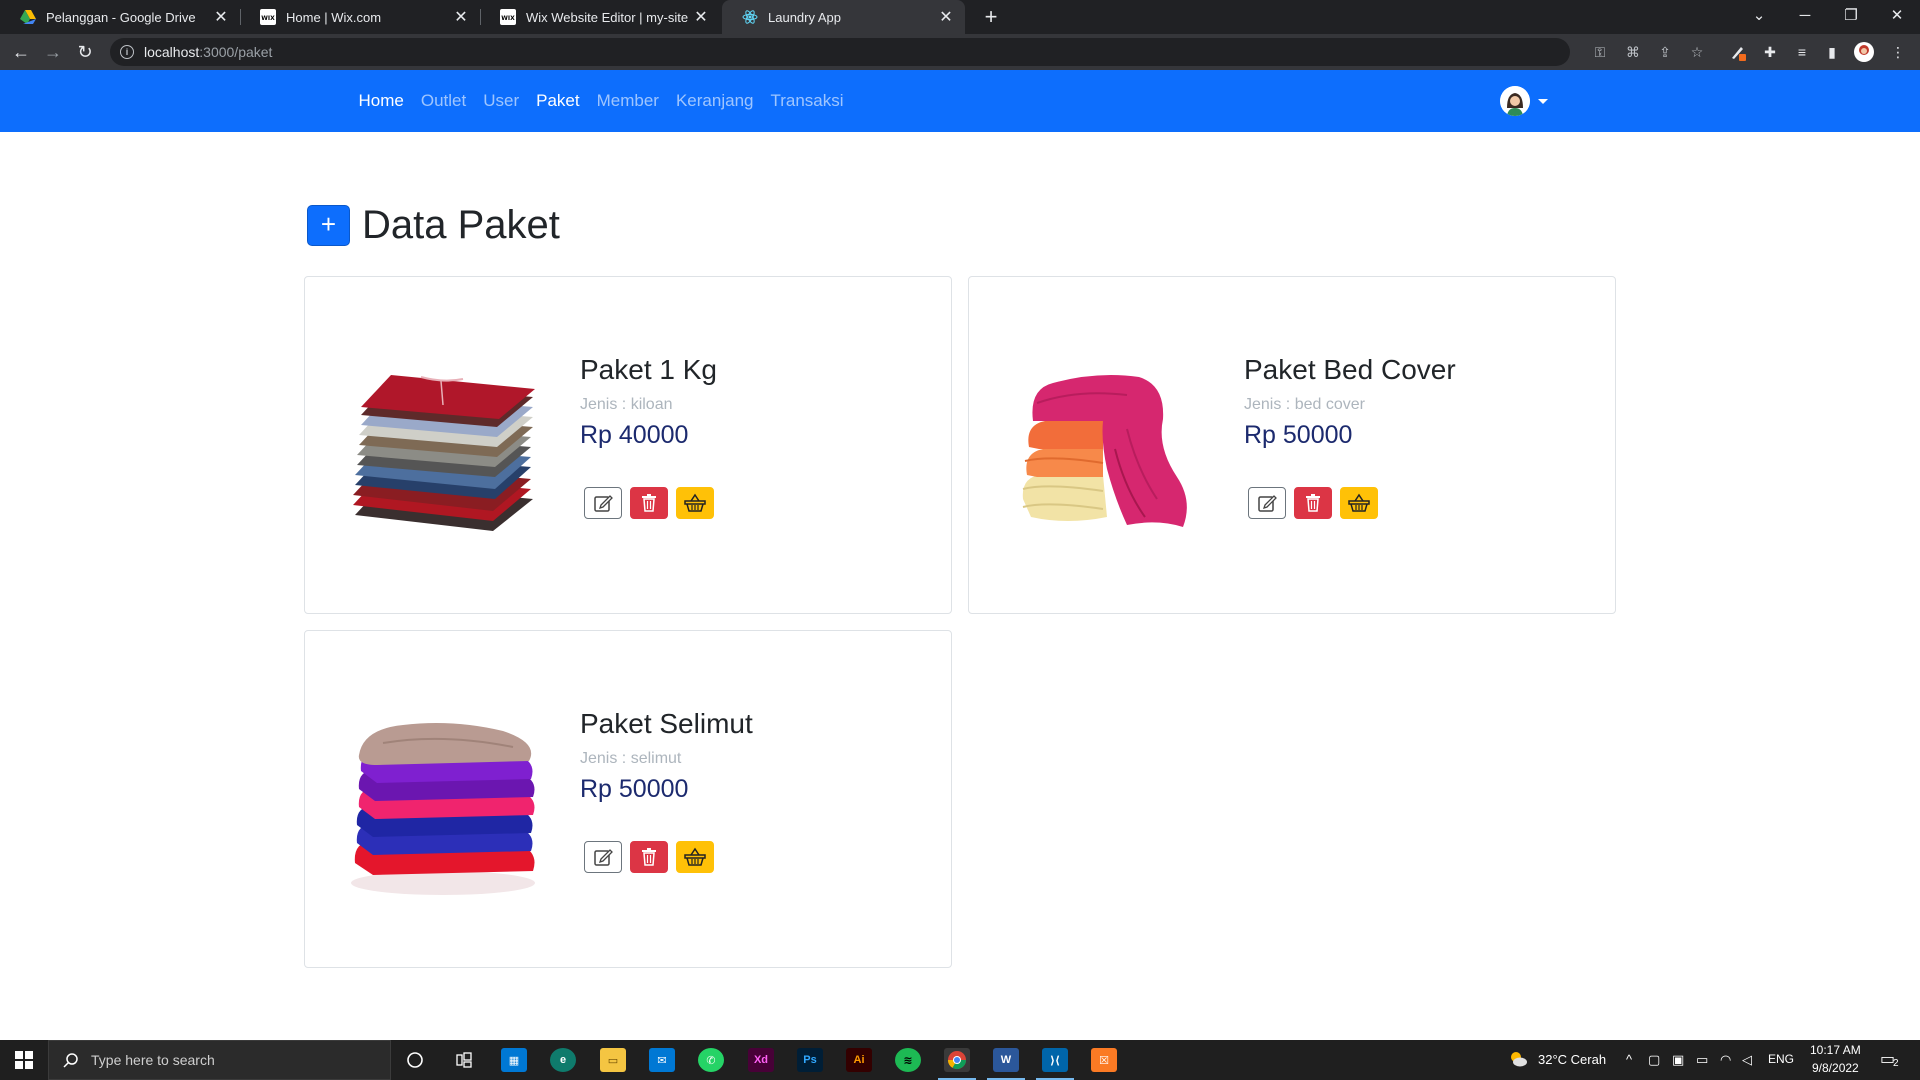  I want to click on nav-home: Home, so click(381, 101).